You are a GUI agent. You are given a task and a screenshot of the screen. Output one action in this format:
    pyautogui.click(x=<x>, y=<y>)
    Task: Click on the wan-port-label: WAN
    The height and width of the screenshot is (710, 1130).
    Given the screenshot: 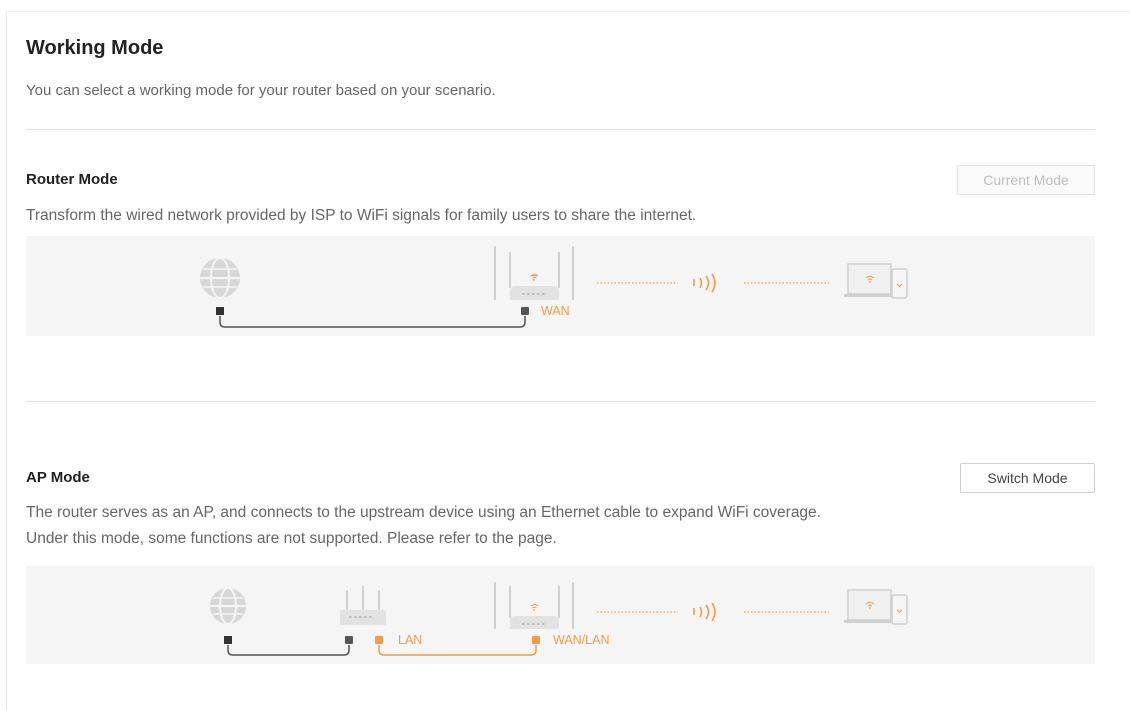 What is the action you would take?
    pyautogui.click(x=555, y=311)
    